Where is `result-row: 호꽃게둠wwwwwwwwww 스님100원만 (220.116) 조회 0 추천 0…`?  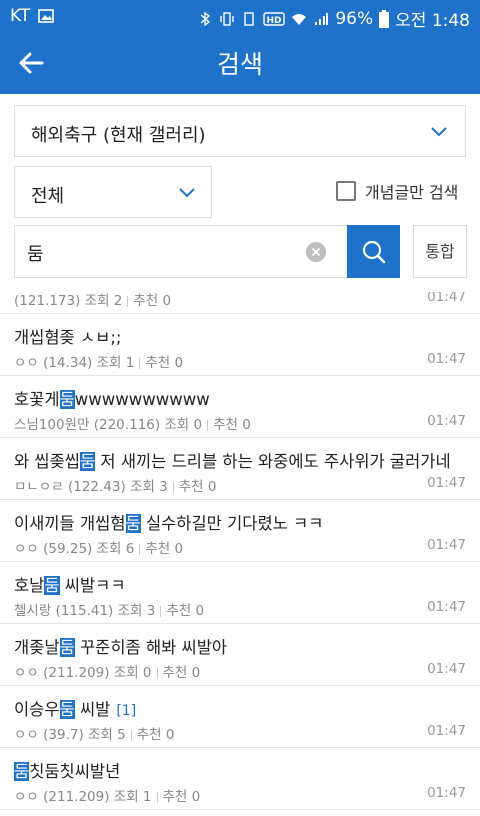 result-row: 호꽃게둠wwwwwwwwww 스님100원만 (220.116) 조회 0 추천 0… is located at coordinates (240, 407).